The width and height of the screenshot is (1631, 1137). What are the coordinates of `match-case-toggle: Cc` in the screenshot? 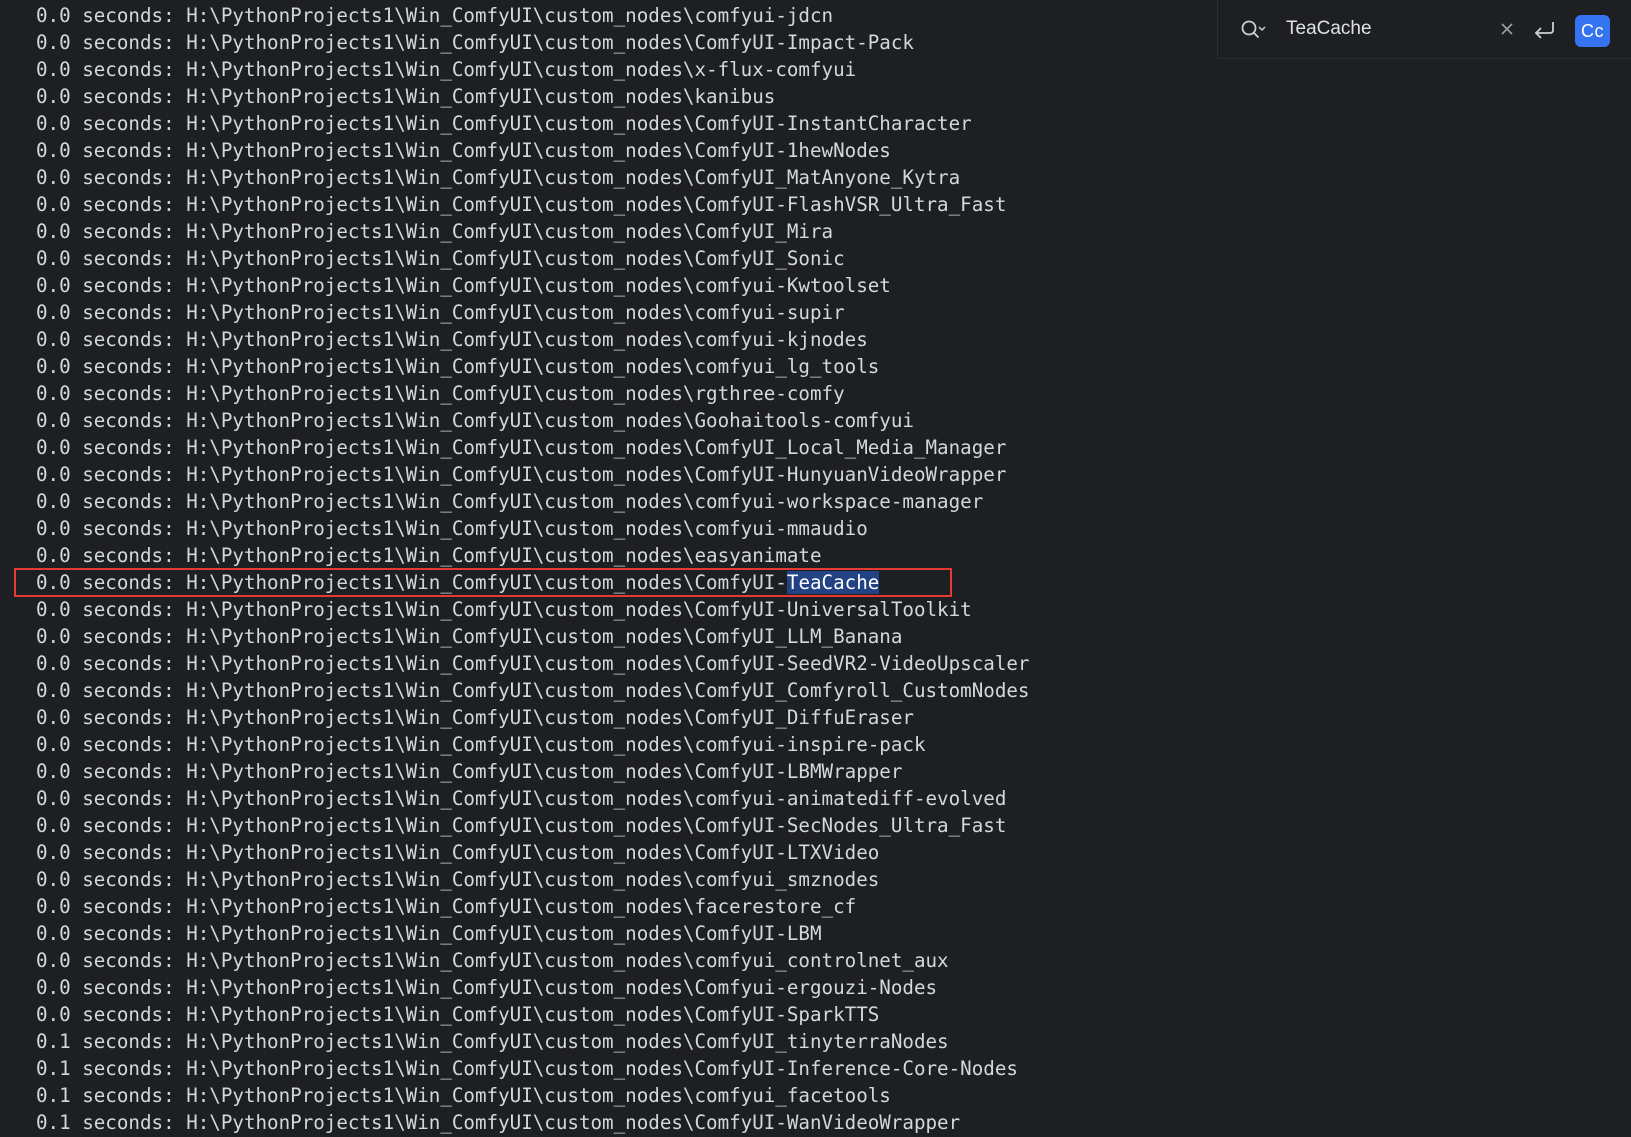 It's located at (1592, 31).